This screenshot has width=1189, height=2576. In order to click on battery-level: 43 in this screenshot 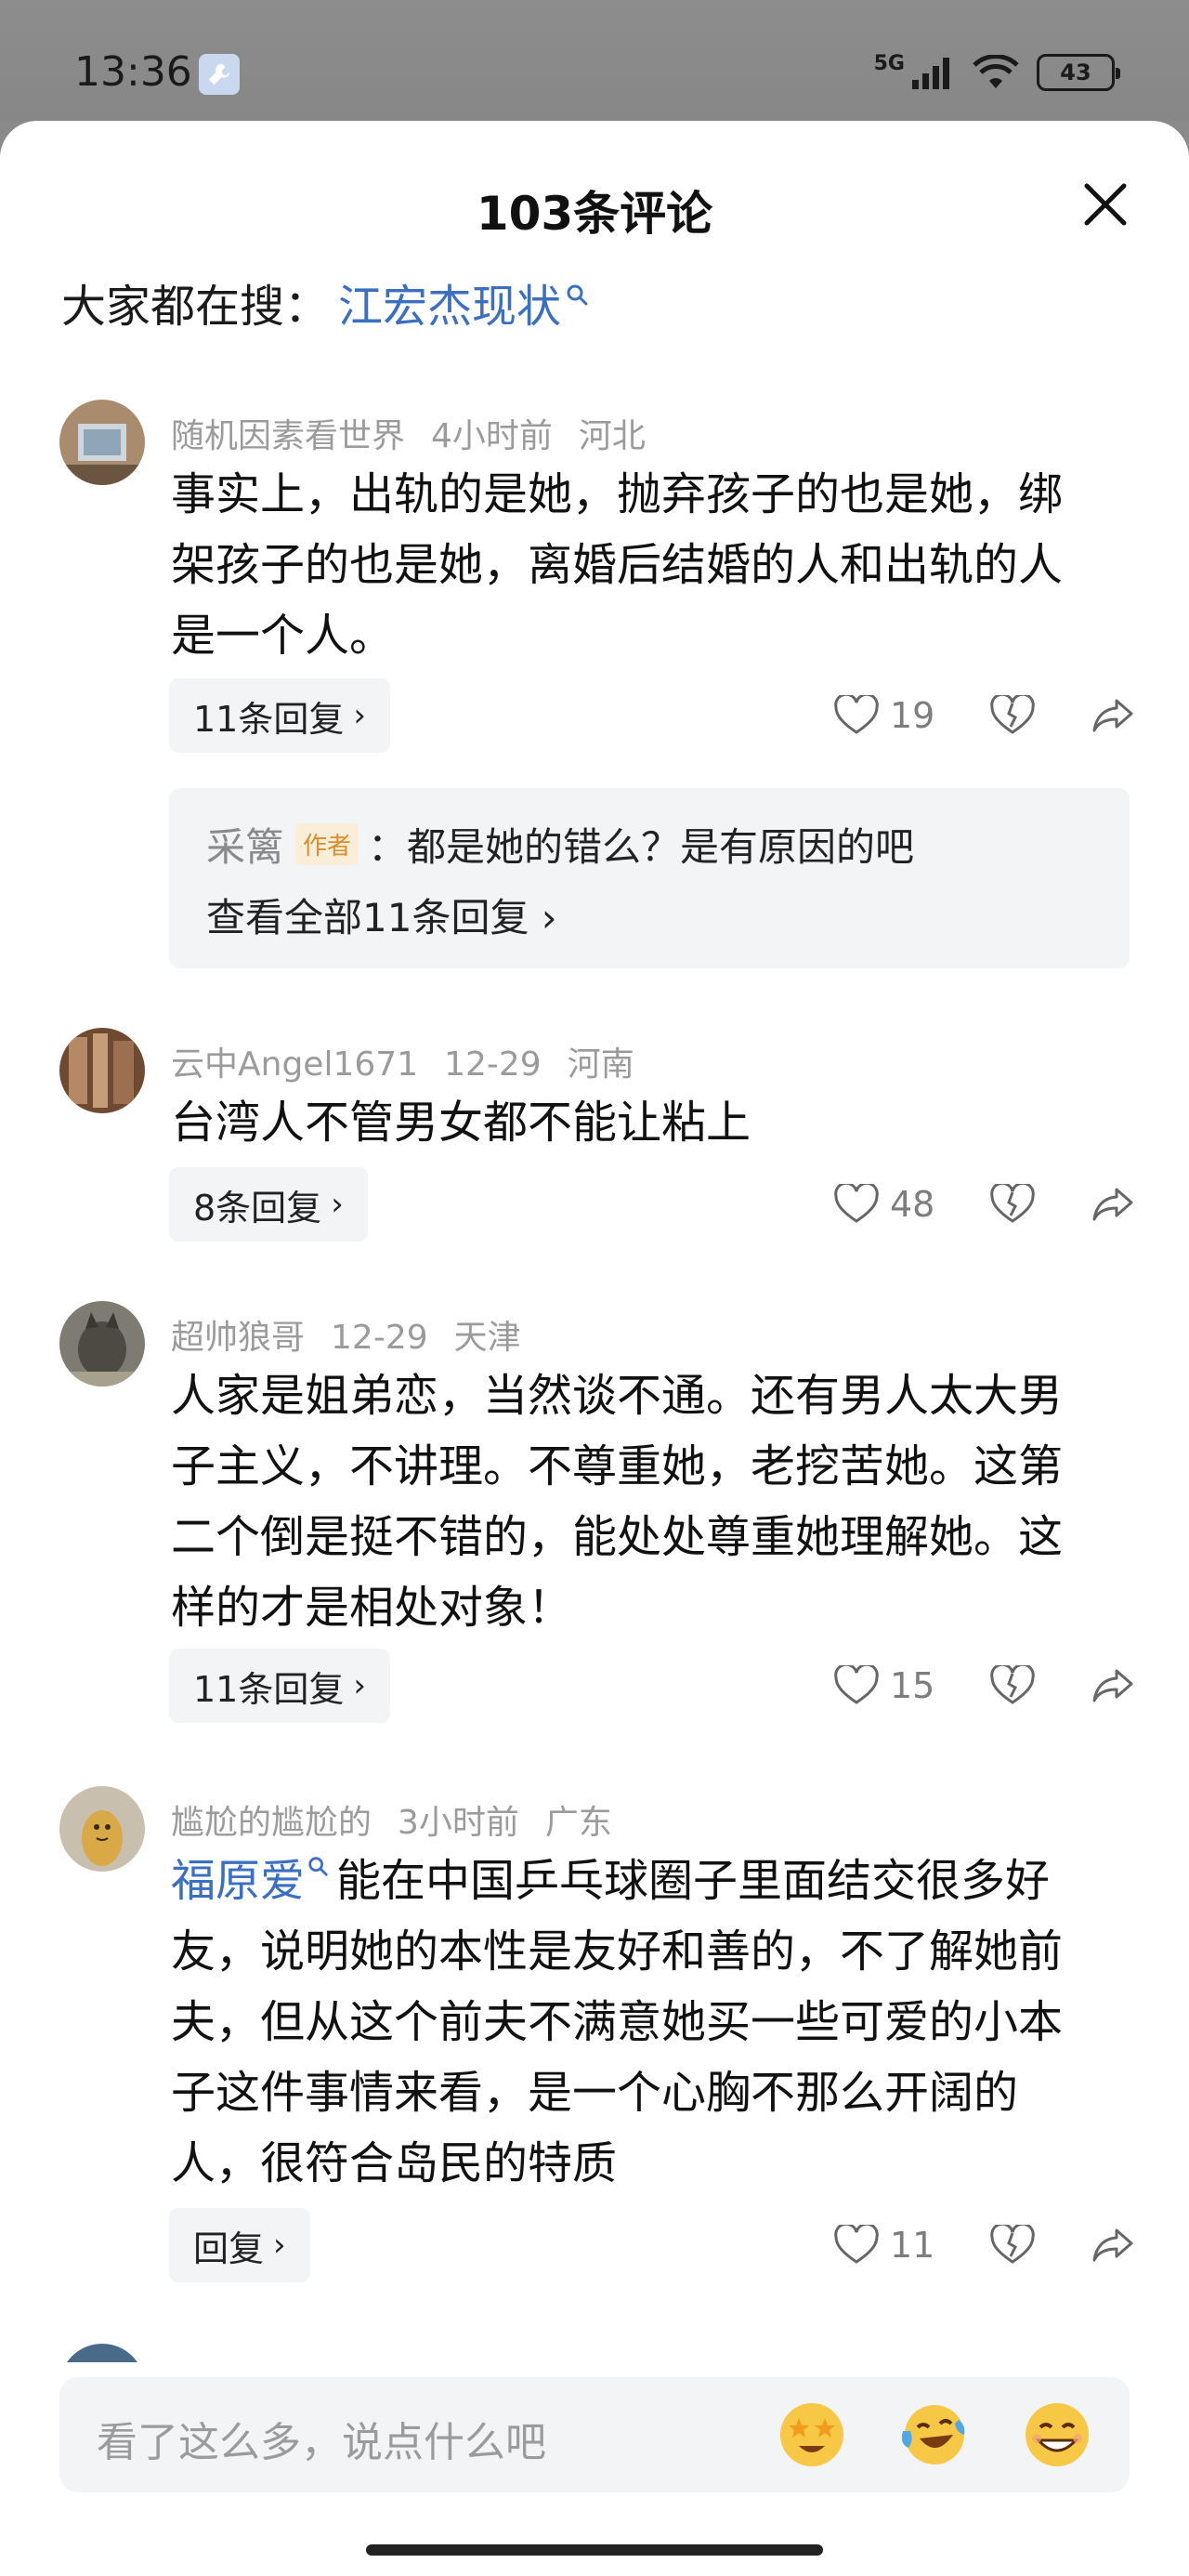, I will do `click(1075, 72)`.